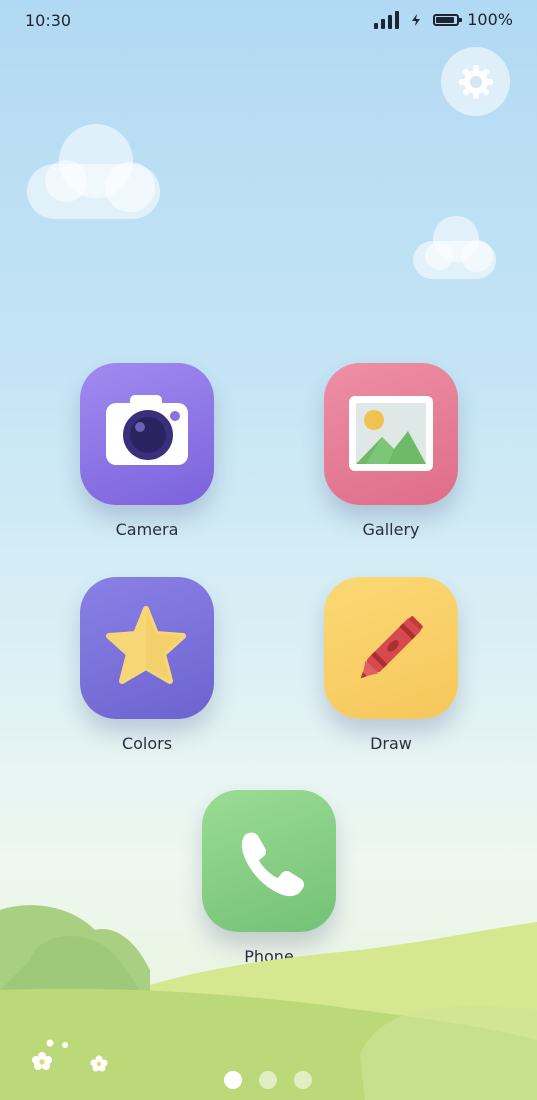  I want to click on battery-level, so click(445, 19).